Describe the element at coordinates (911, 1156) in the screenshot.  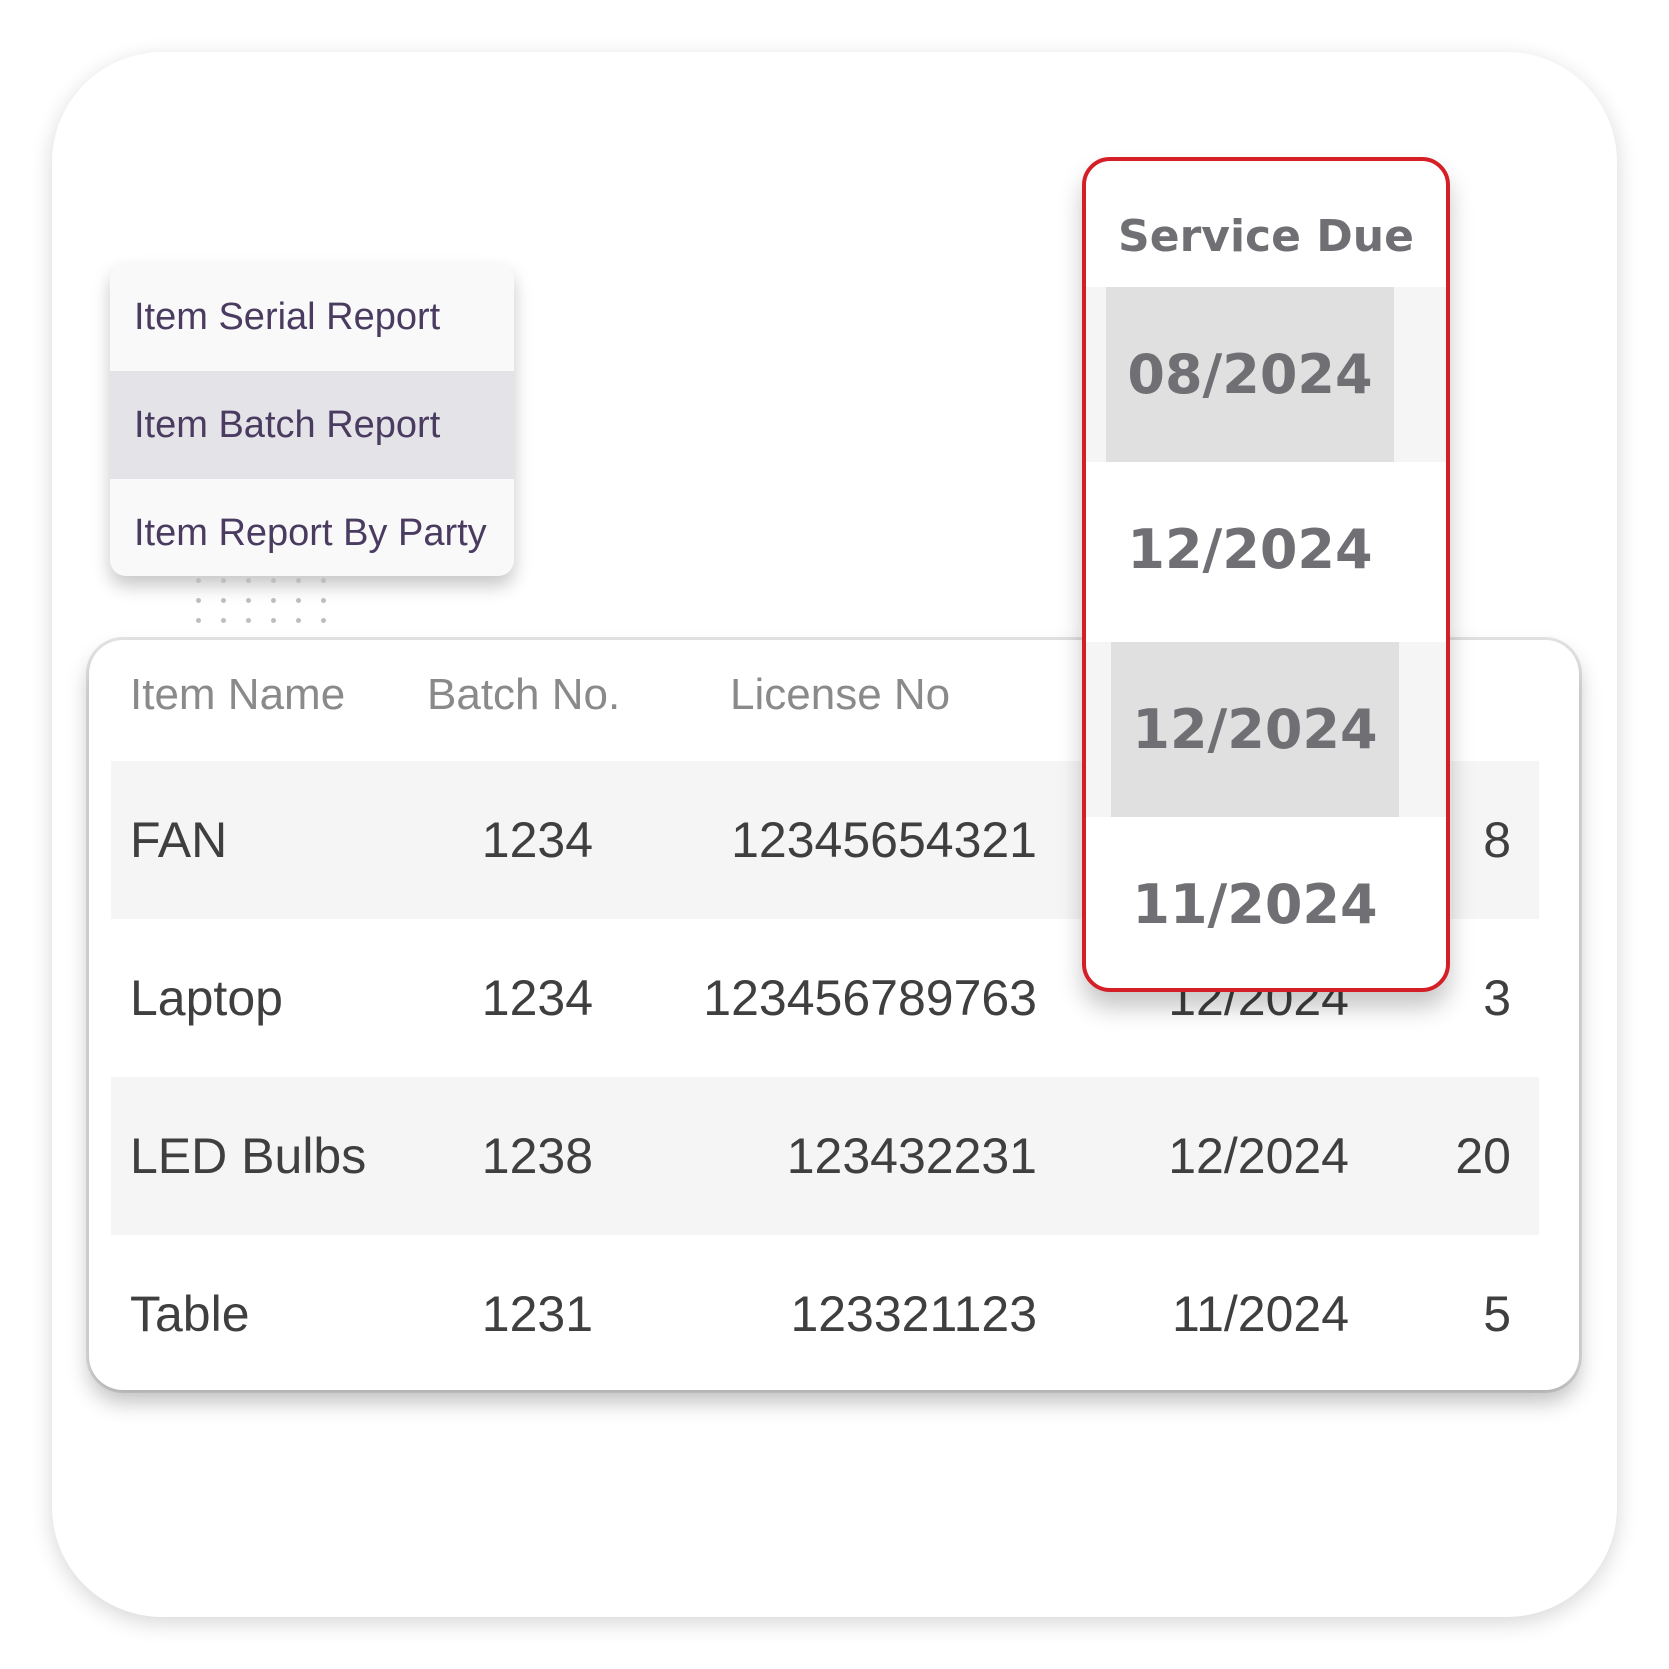
I see `cell-license-no: 123432231` at that location.